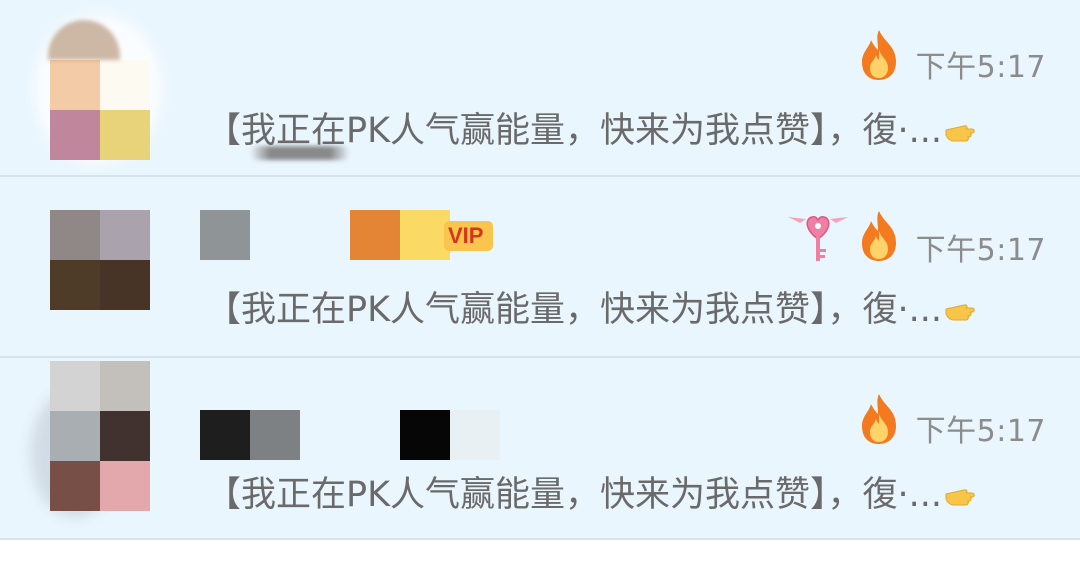 This screenshot has width=1080, height=561. What do you see at coordinates (300, 153) in the screenshot?
I see `blurred-text` at bounding box center [300, 153].